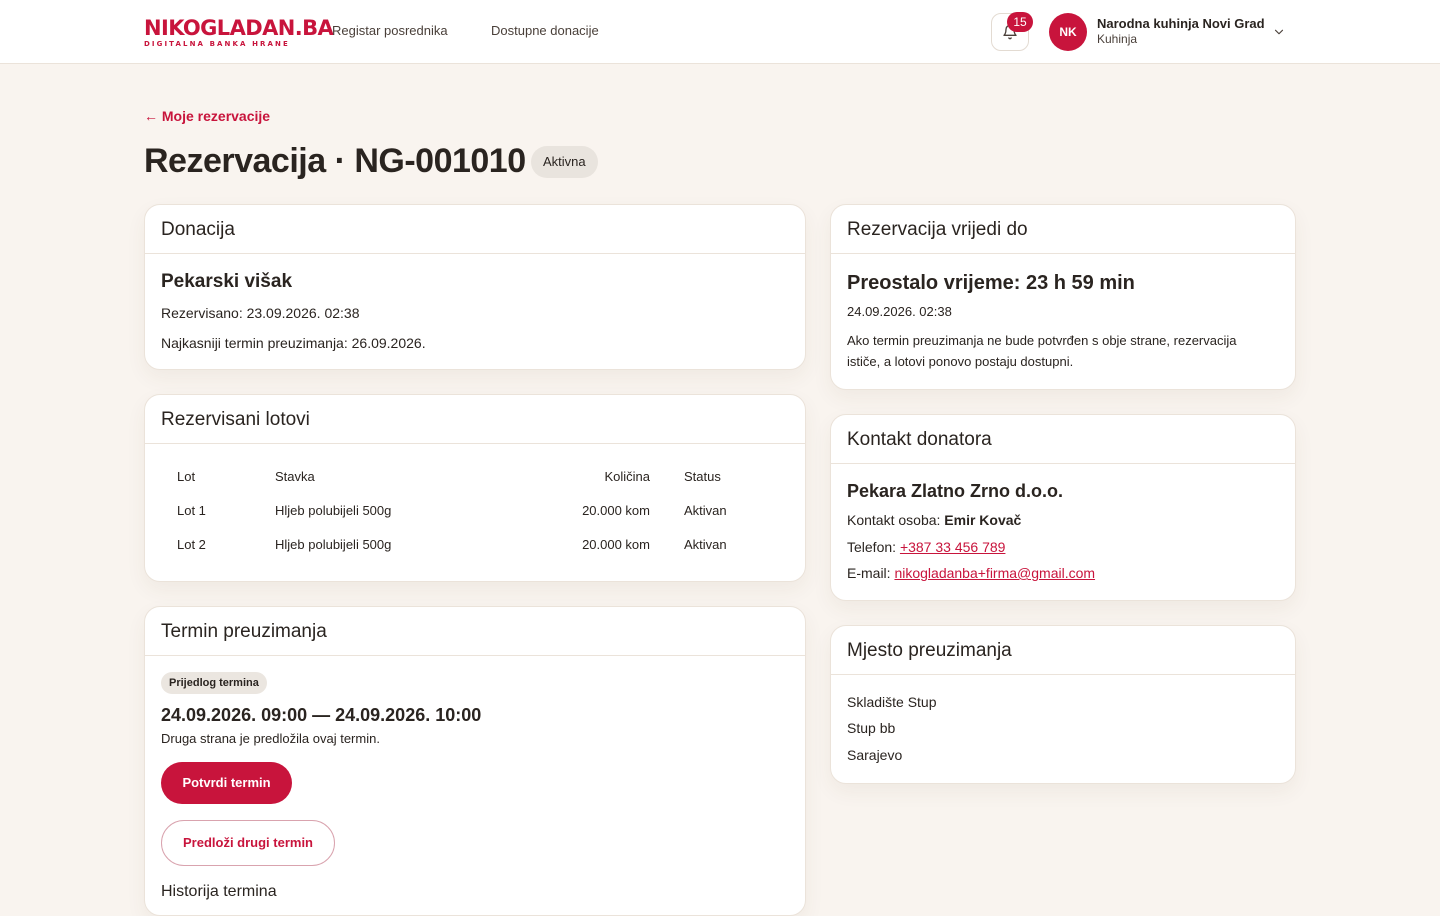  Describe the element at coordinates (1063, 439) in the screenshot. I see `donor-contact-heading: Kontakt donatora` at that location.